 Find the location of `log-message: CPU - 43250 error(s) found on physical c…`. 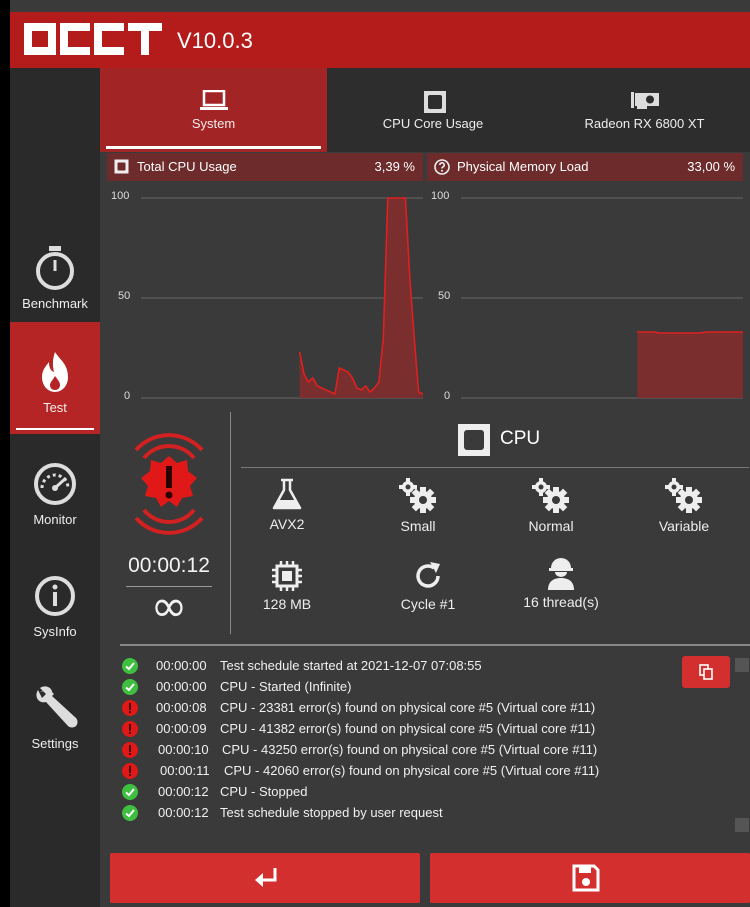

log-message: CPU - 43250 error(s) found on physical c… is located at coordinates (410, 749).